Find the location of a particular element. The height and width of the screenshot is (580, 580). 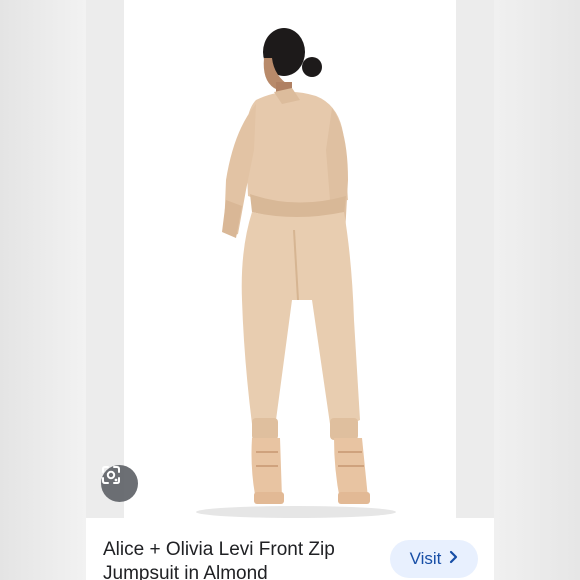

background-left is located at coordinates (43, 290).